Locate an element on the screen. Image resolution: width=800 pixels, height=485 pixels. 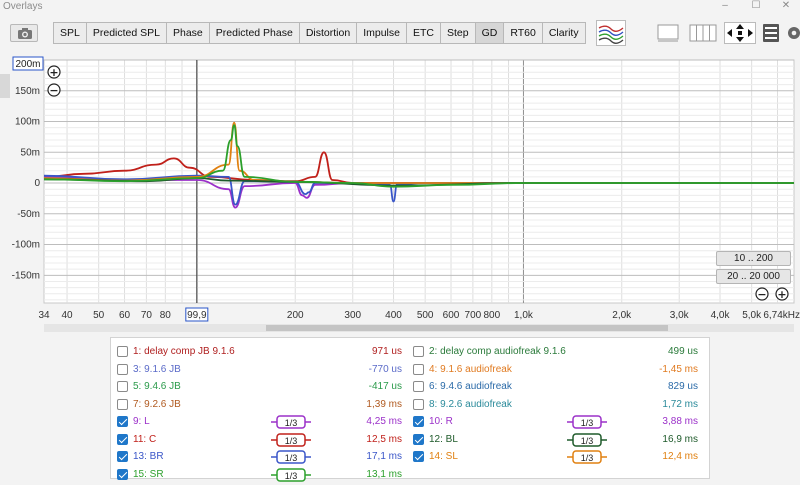
tab-gd: GD is located at coordinates (490, 33).